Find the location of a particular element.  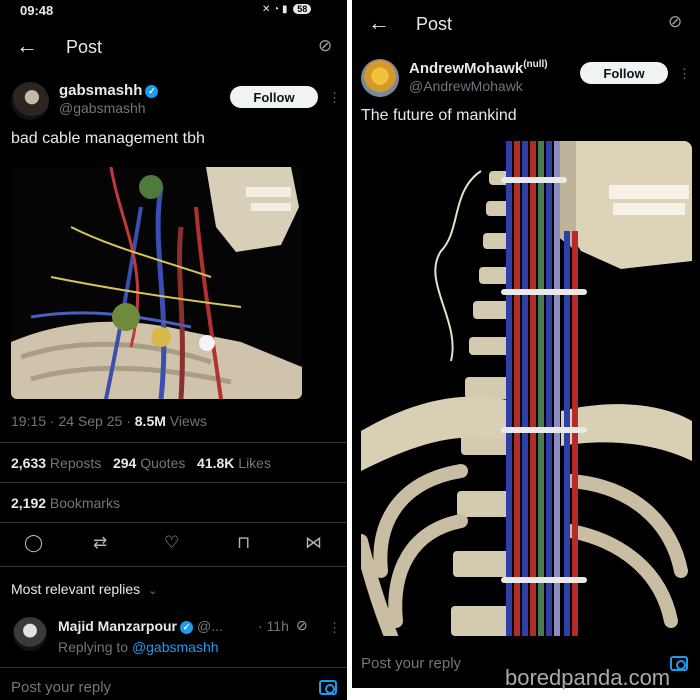

signal-icon: ▮ is located at coordinates (285, 9).